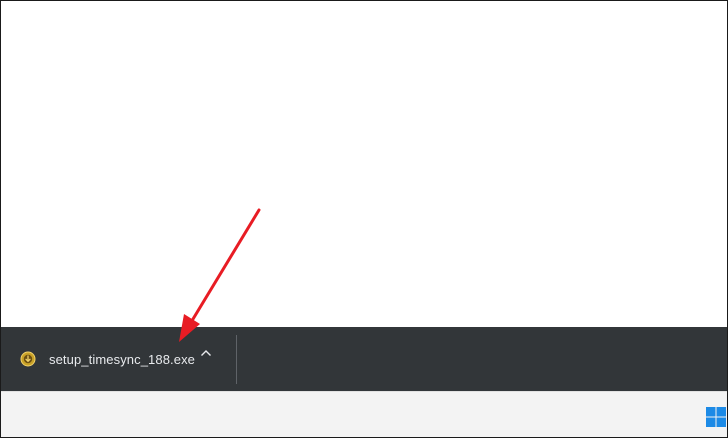 This screenshot has width=728, height=438. I want to click on divider, so click(236, 359).